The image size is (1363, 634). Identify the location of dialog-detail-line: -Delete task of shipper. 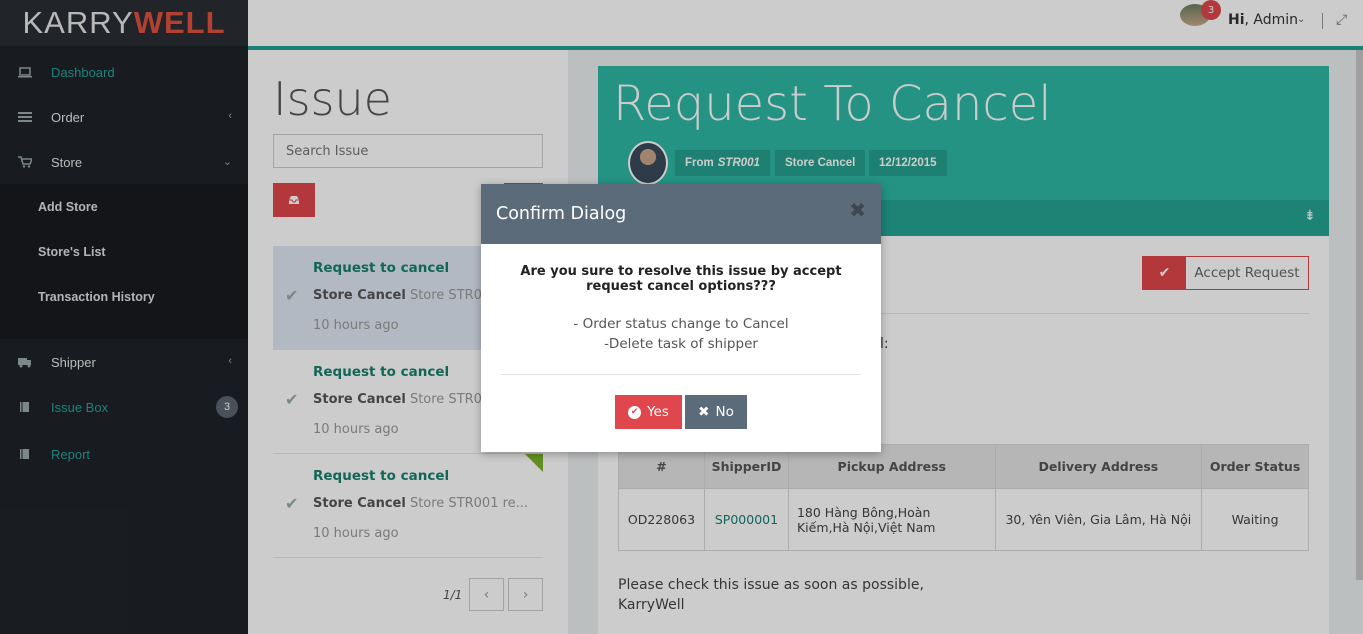
(681, 344).